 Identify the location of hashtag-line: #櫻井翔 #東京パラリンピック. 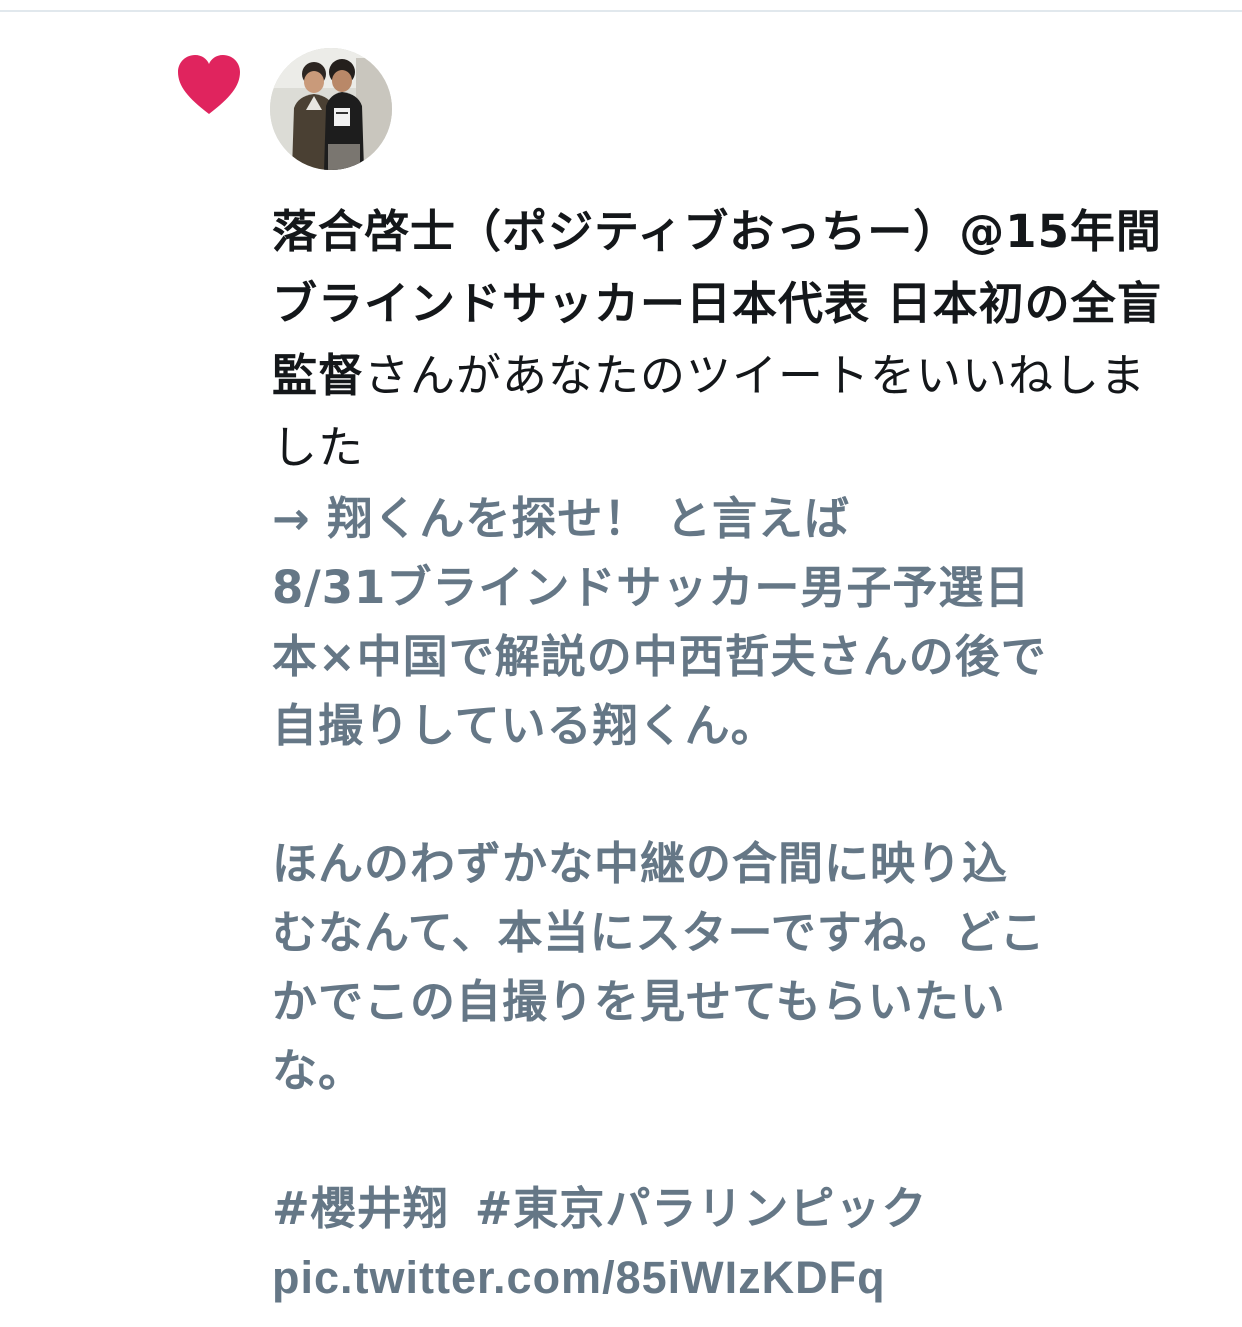
(732, 1208).